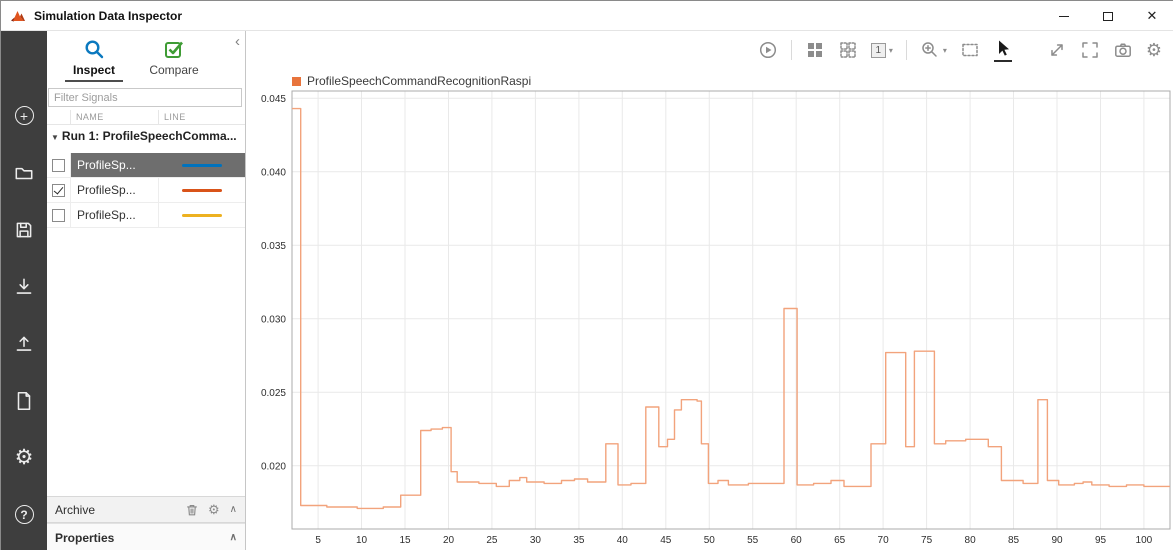 The image size is (1173, 550). What do you see at coordinates (115, 117) in the screenshot?
I see `name-column-header: NAME` at bounding box center [115, 117].